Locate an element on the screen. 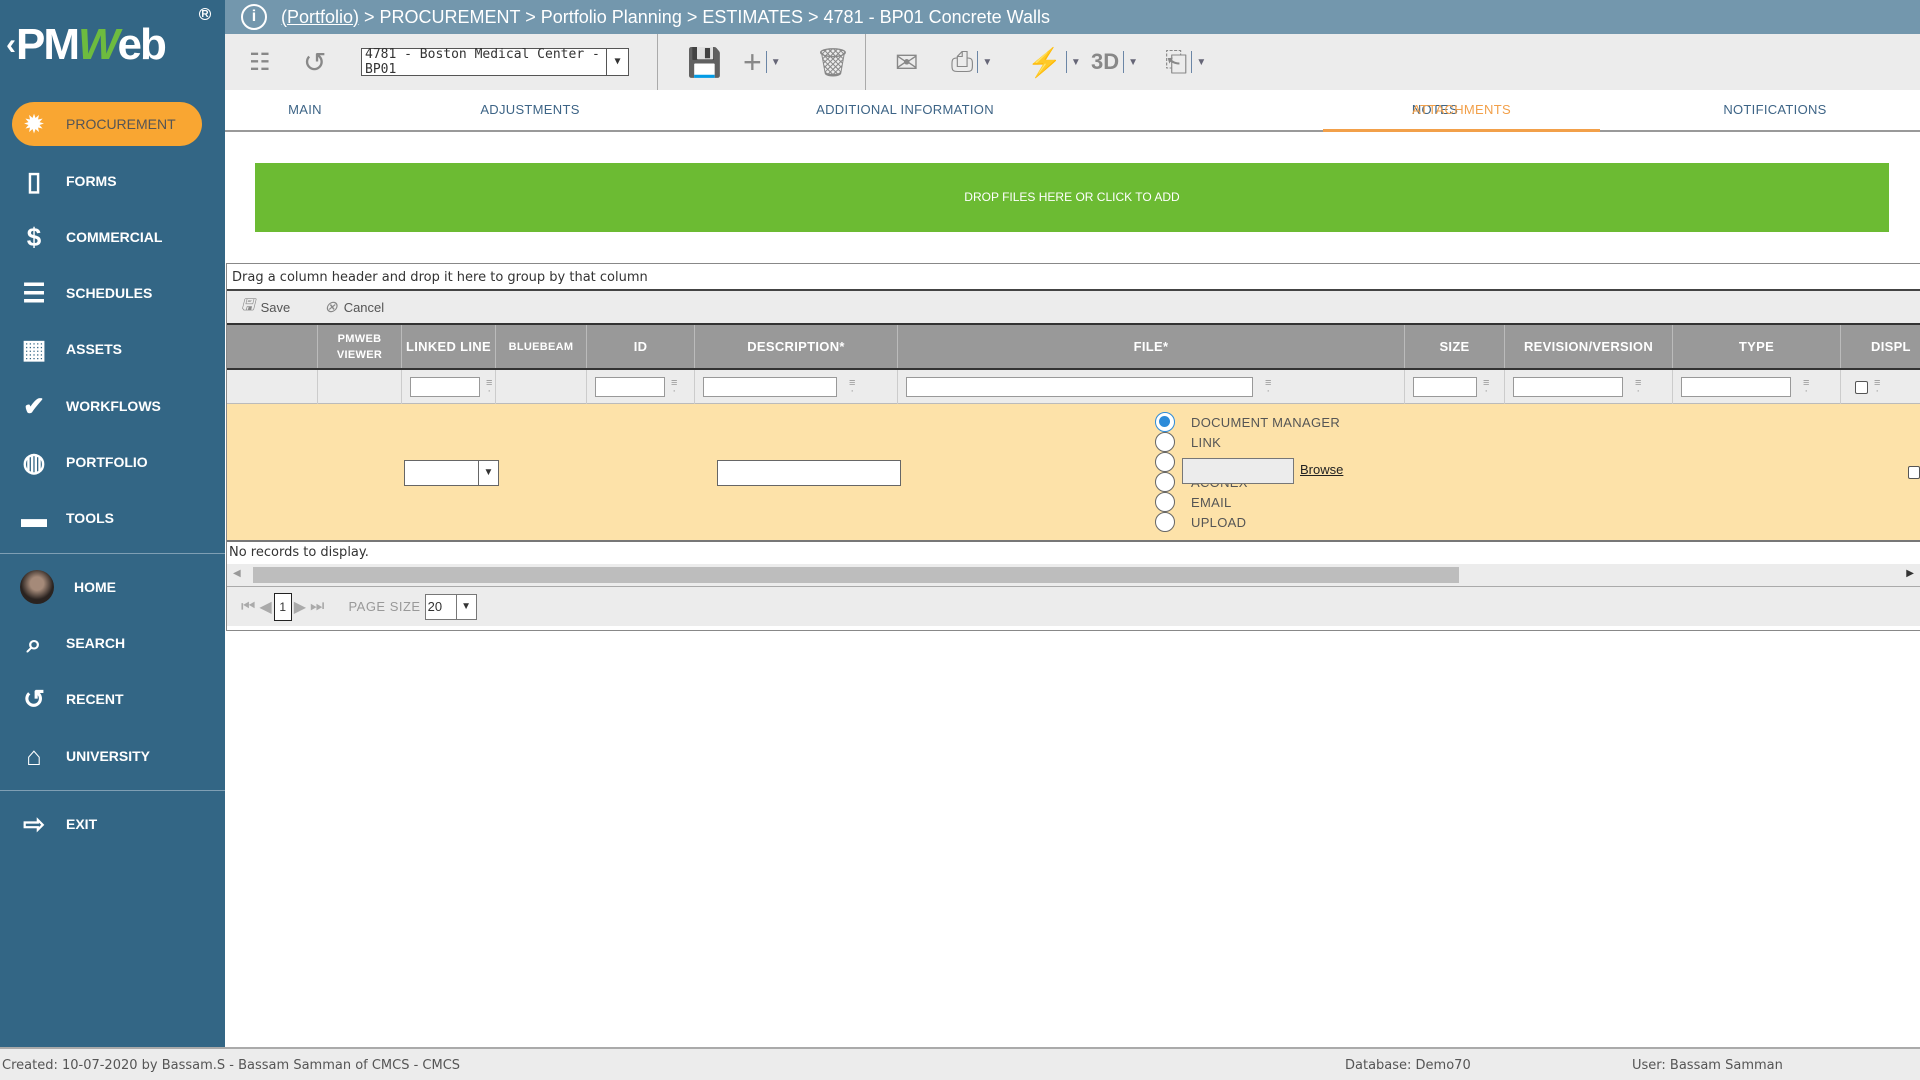  sidebar-item-search: ⌕ SEARCH is located at coordinates (112, 643).